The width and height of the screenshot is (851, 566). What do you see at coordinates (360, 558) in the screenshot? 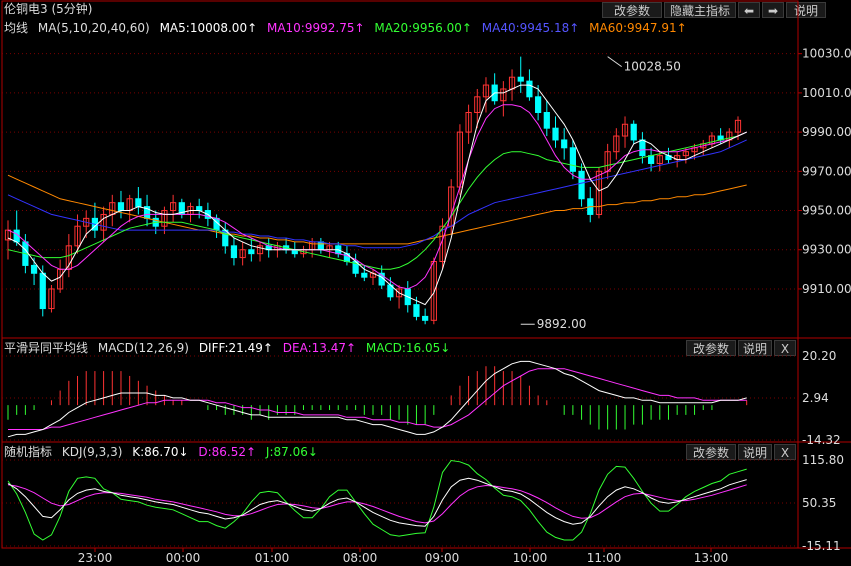
I see `time-tick-label: 08:00` at bounding box center [360, 558].